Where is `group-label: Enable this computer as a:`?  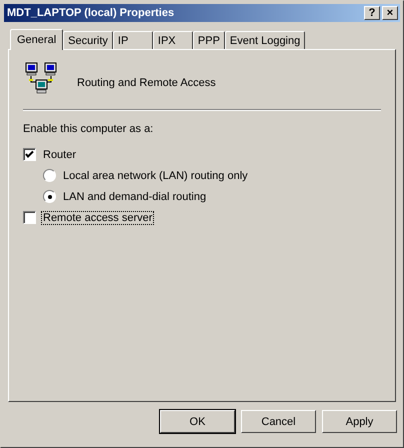 group-label: Enable this computer as a: is located at coordinates (88, 129).